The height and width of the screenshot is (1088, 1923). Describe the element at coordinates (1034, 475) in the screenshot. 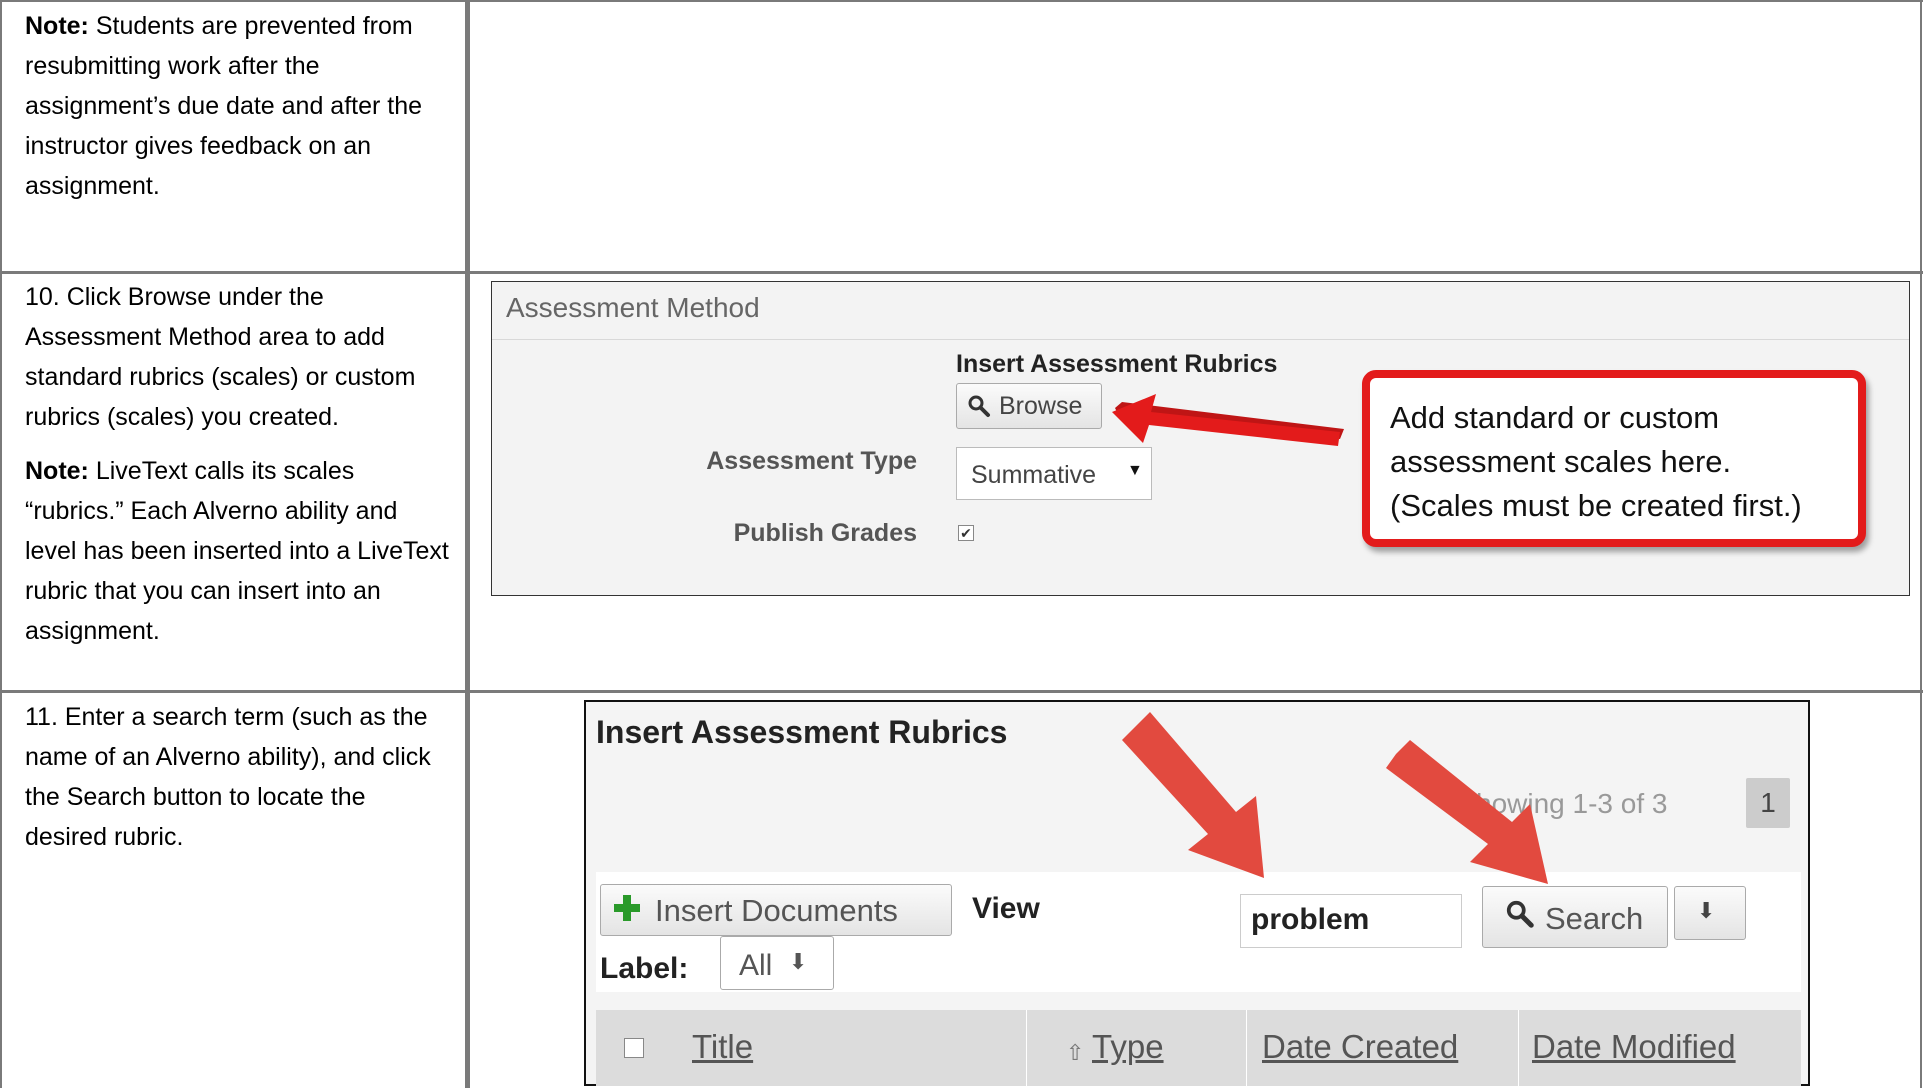

I see `assessment-type-value: Summative` at that location.